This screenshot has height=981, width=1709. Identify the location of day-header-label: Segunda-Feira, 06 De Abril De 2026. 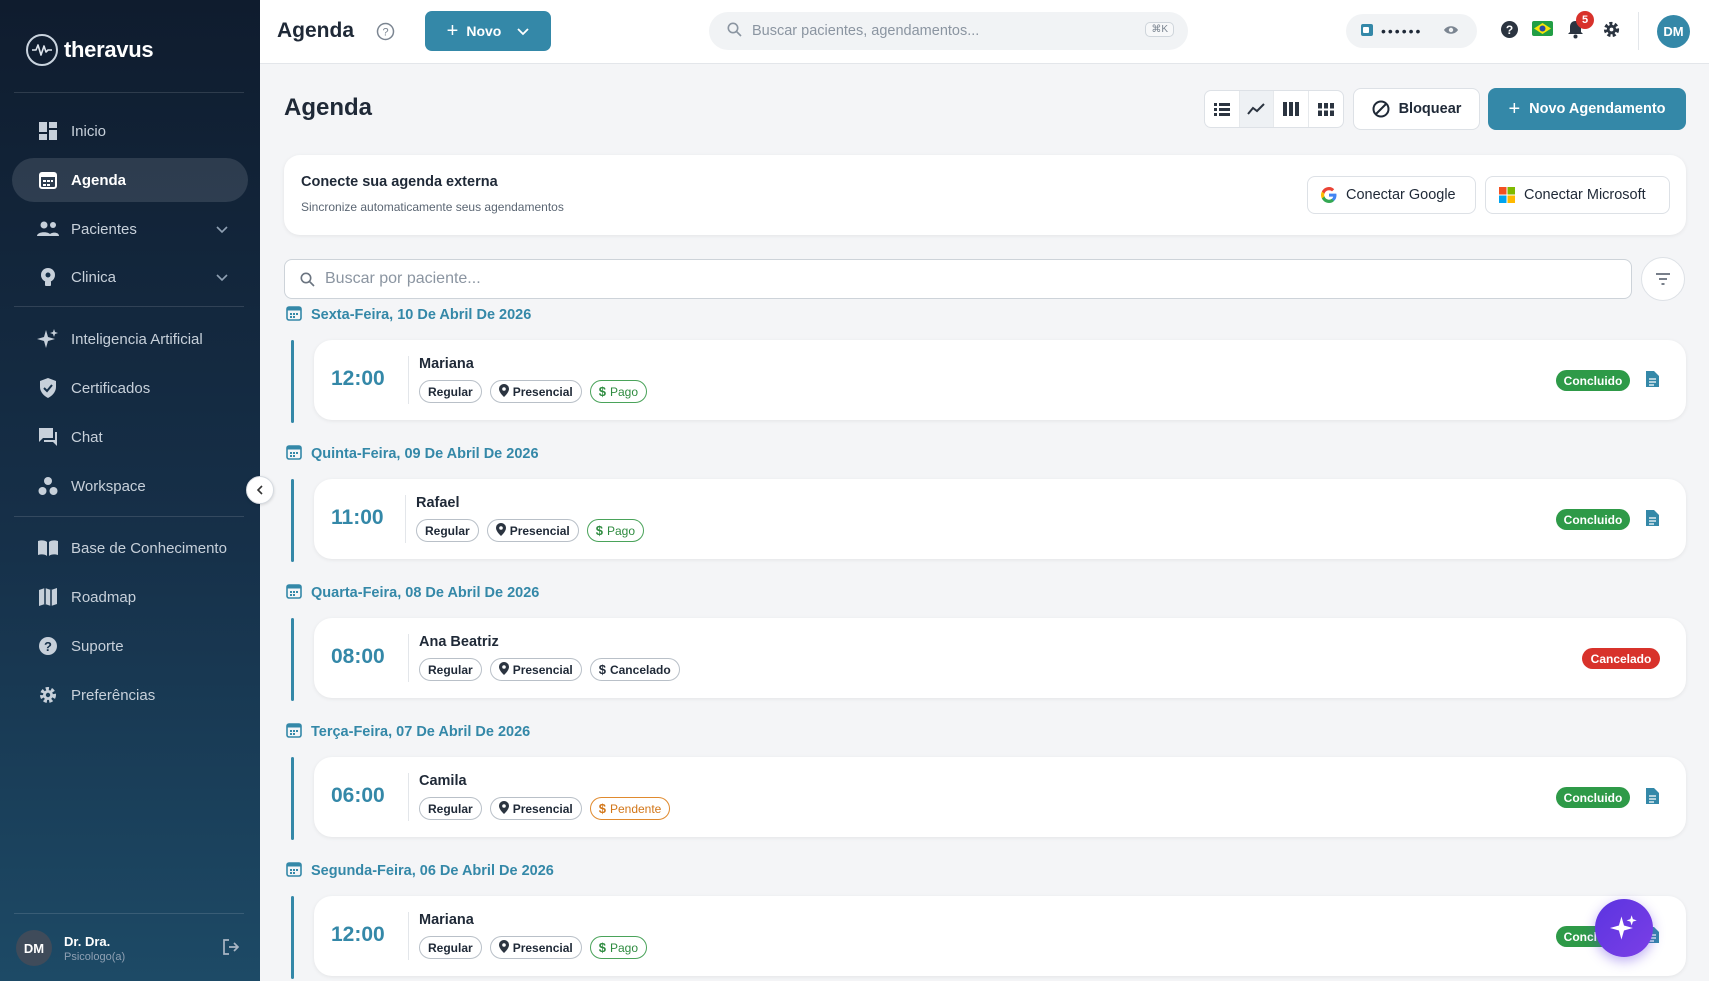
(432, 871).